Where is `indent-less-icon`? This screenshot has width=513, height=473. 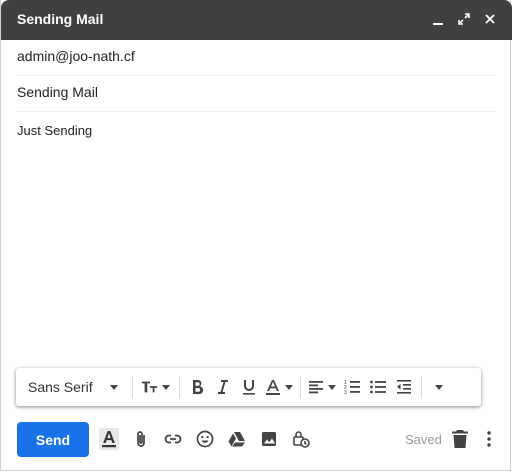 indent-less-icon is located at coordinates (404, 387).